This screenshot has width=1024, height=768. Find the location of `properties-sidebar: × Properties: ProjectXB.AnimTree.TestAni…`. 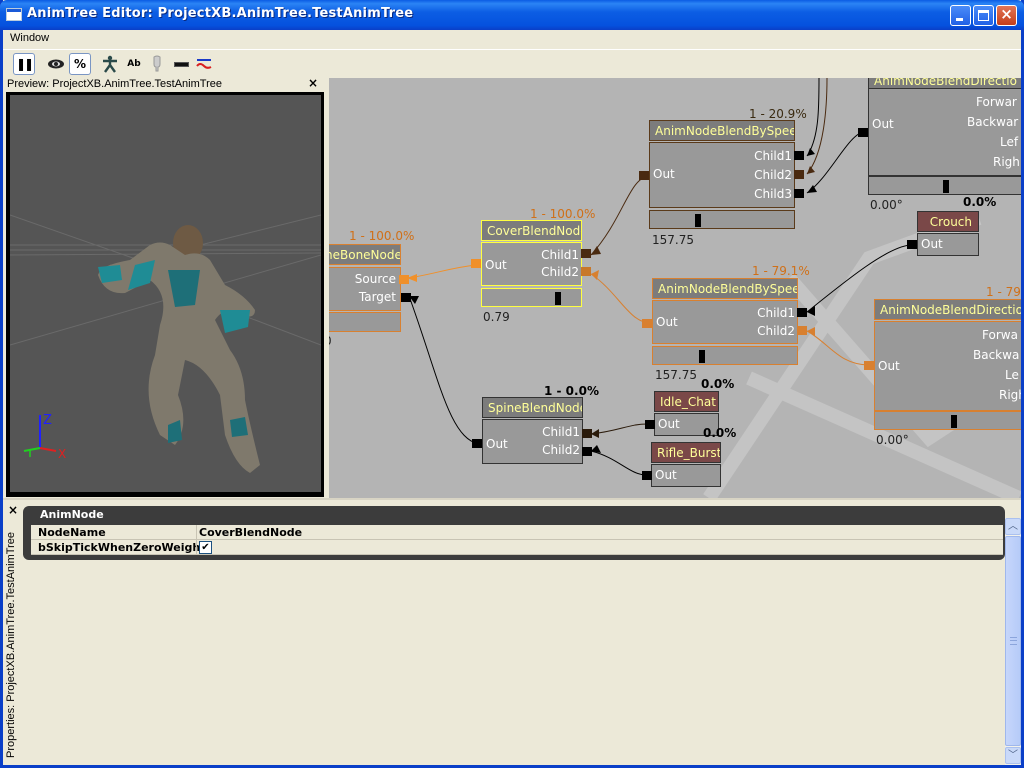

properties-sidebar: × Properties: ProjectXB.AnimTree.TestAni… is located at coordinates (12, 632).